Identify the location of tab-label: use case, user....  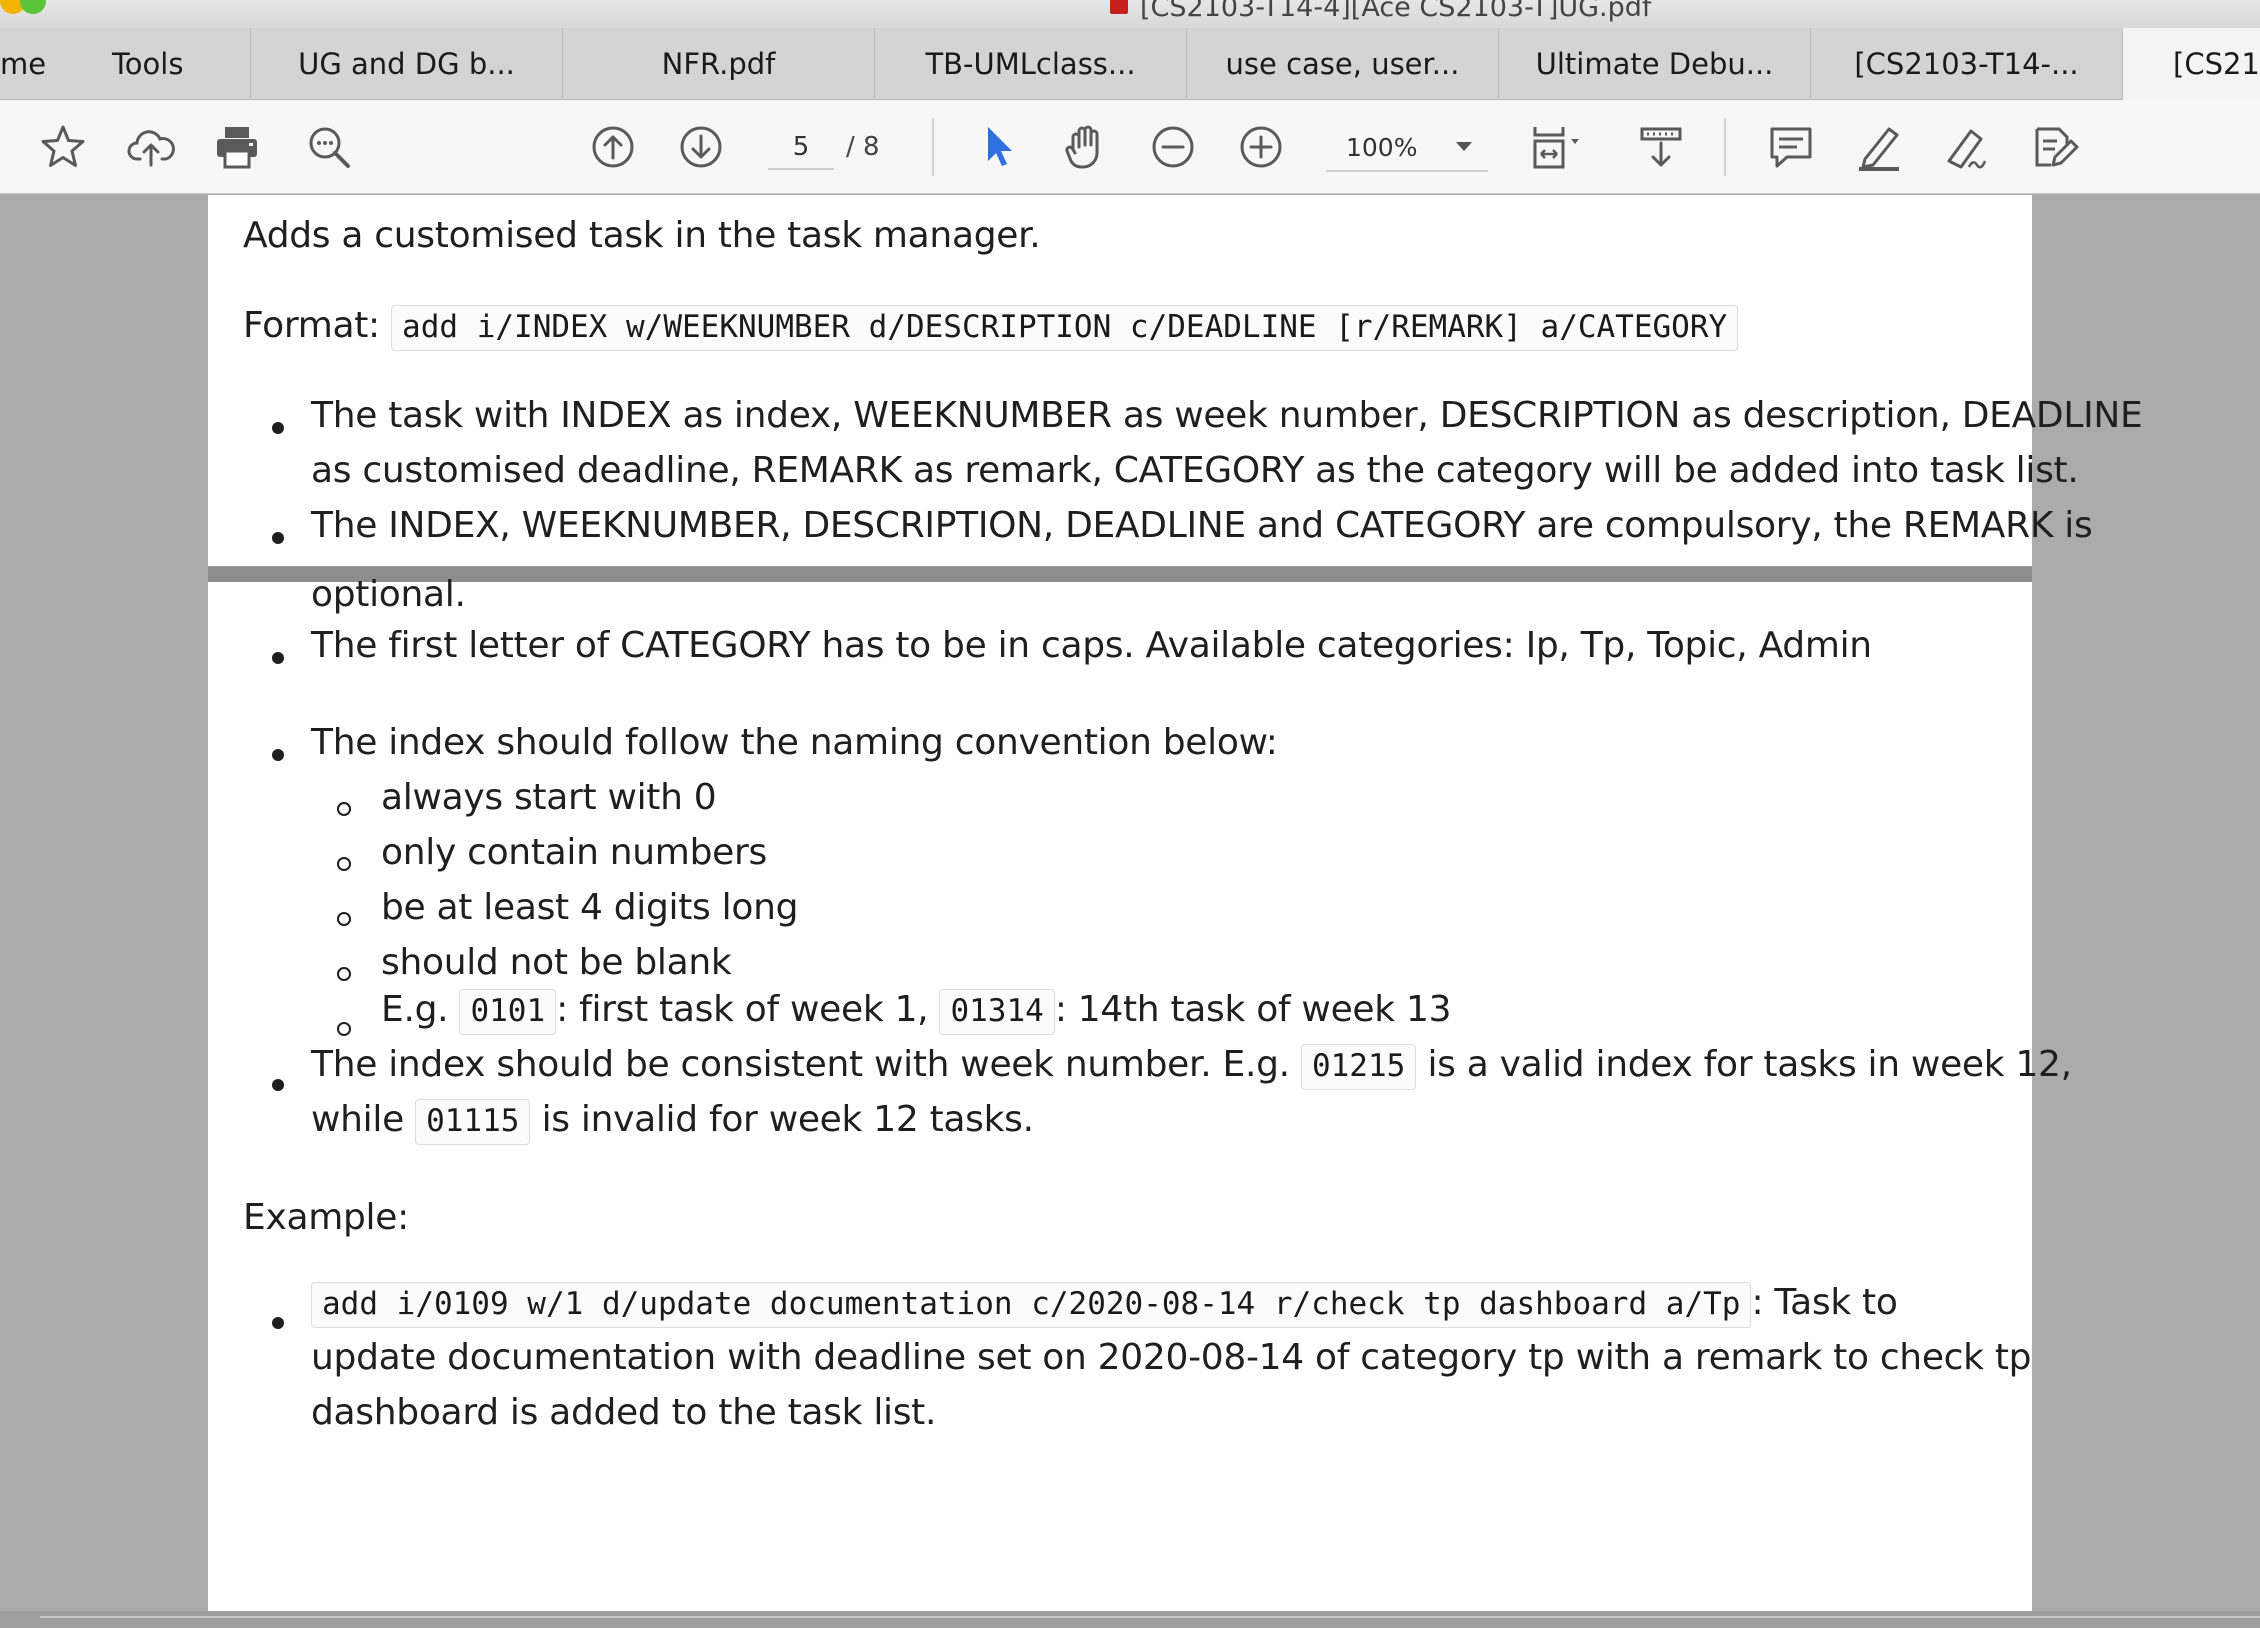
(1342, 64).